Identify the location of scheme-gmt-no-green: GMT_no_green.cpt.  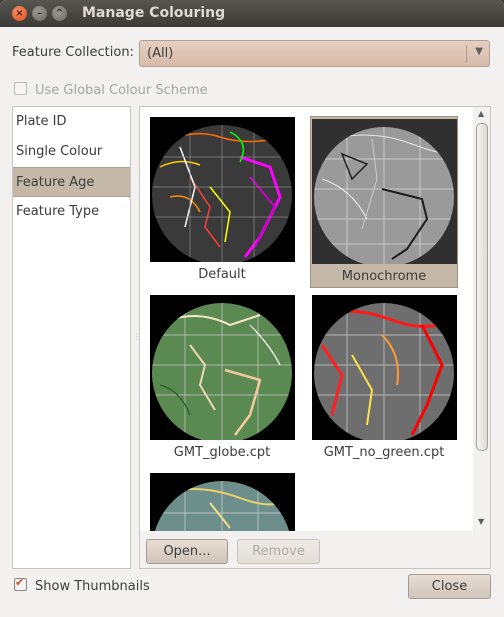
(384, 379).